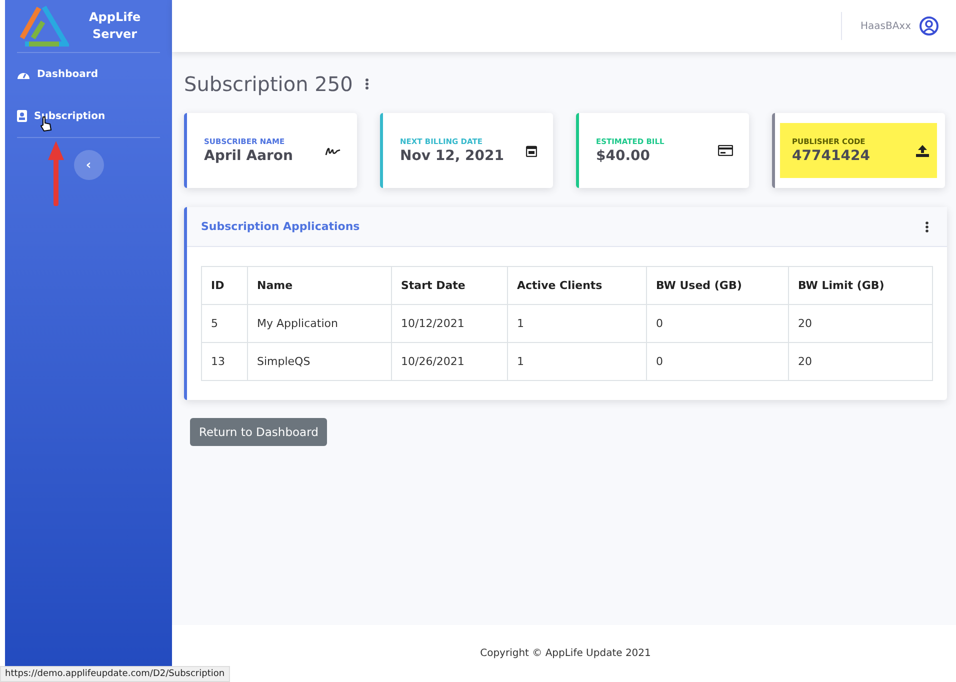  What do you see at coordinates (450, 285) in the screenshot?
I see `column-header: Start Date` at bounding box center [450, 285].